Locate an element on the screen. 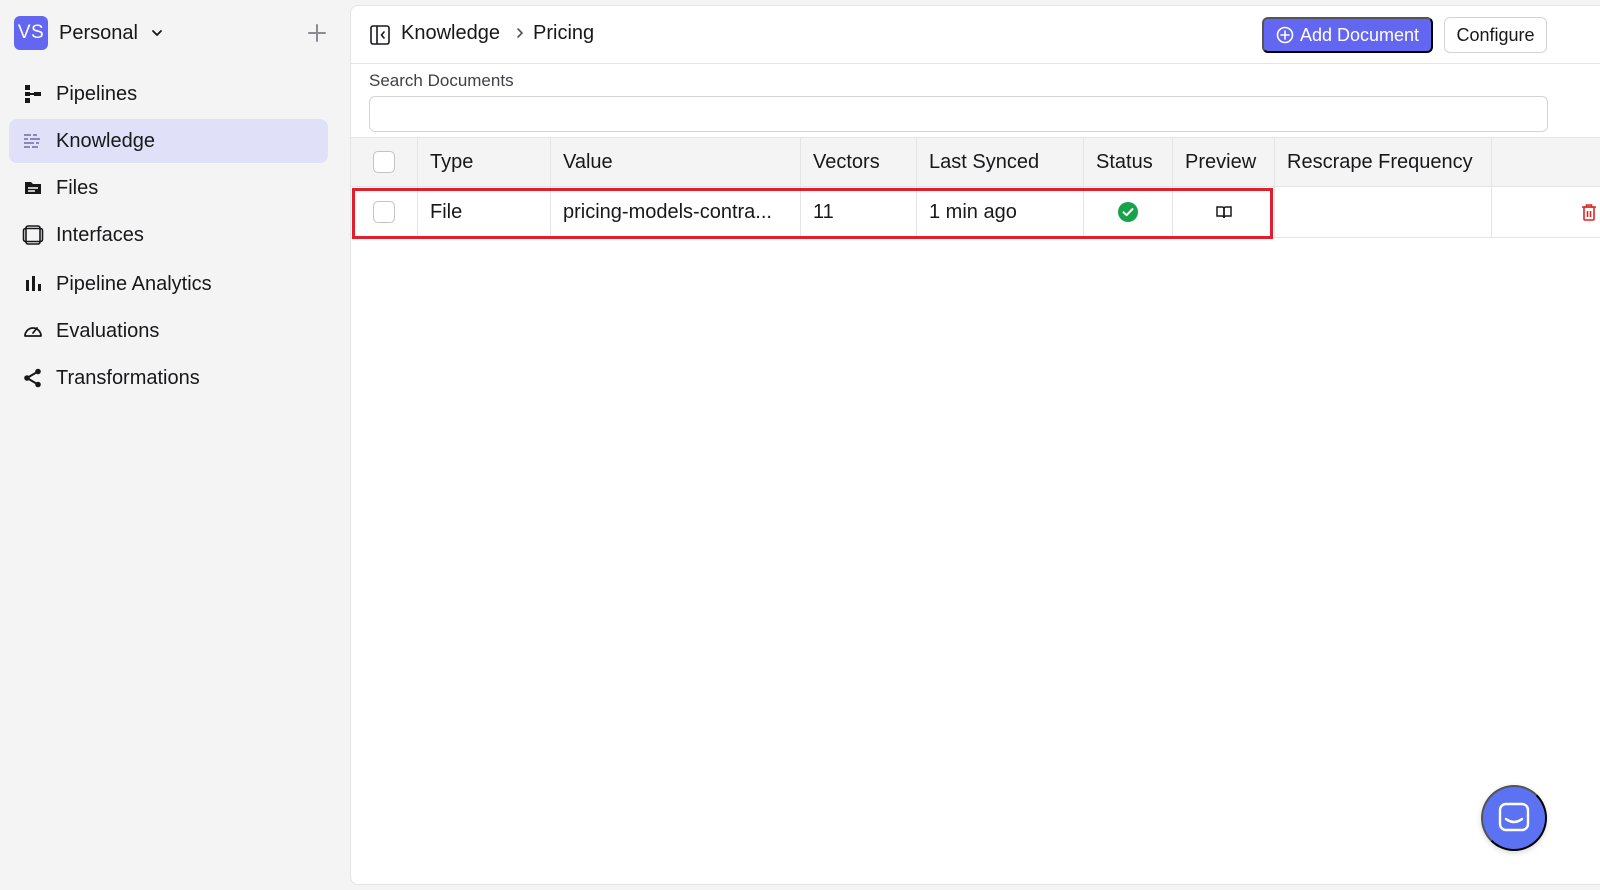 This screenshot has width=1600, height=890. add-document-label: Add Document is located at coordinates (1359, 34).